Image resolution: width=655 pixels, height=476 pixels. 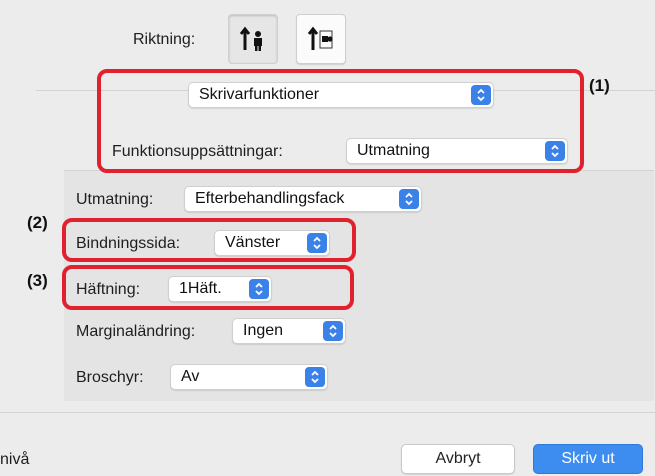 I want to click on output-label: Utmatning:, so click(x=115, y=199).